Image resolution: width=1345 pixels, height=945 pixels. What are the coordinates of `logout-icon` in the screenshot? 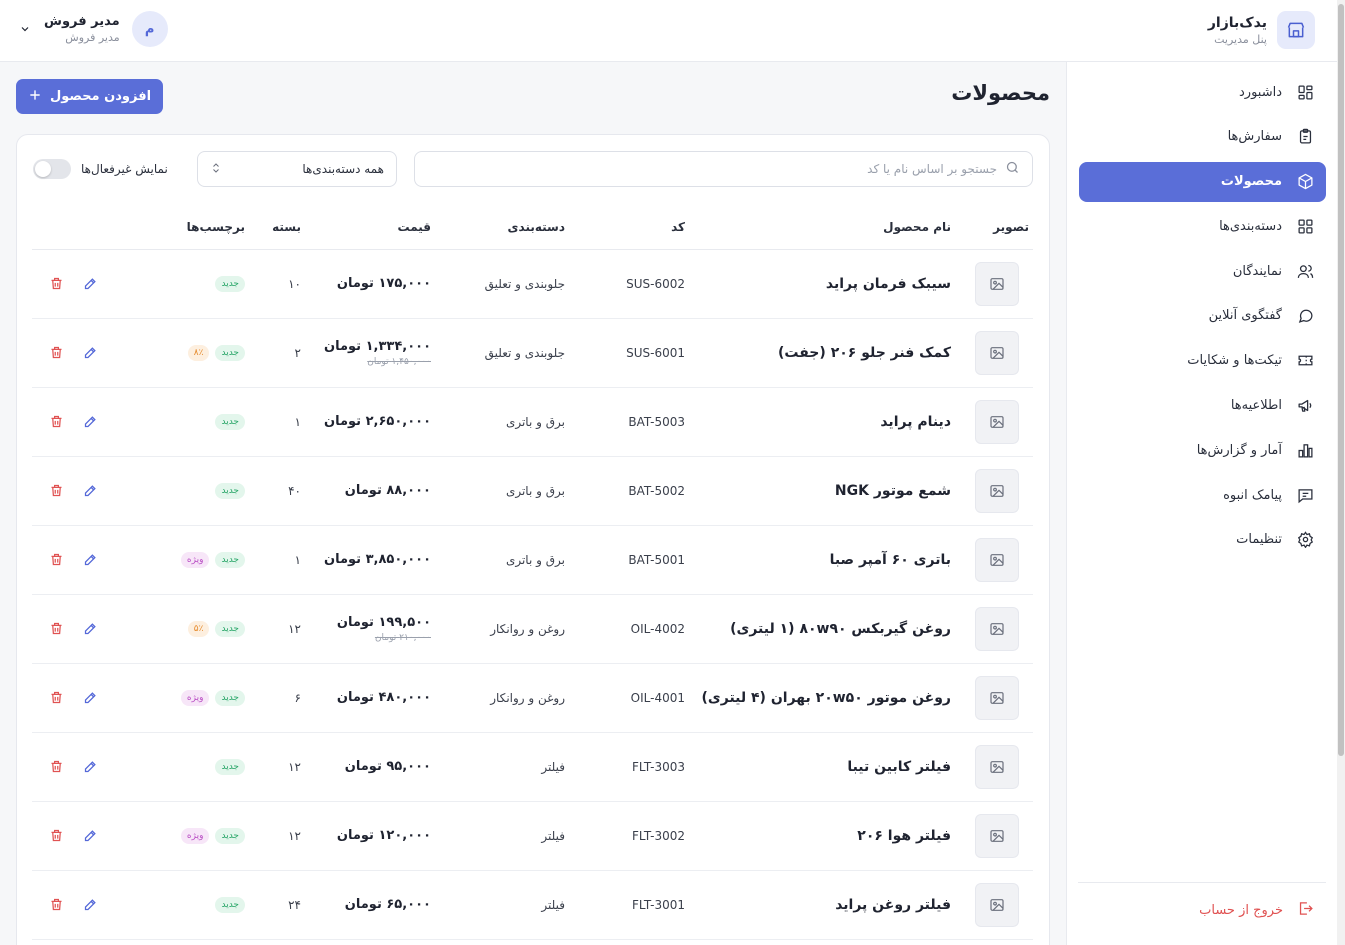 It's located at (1305, 910).